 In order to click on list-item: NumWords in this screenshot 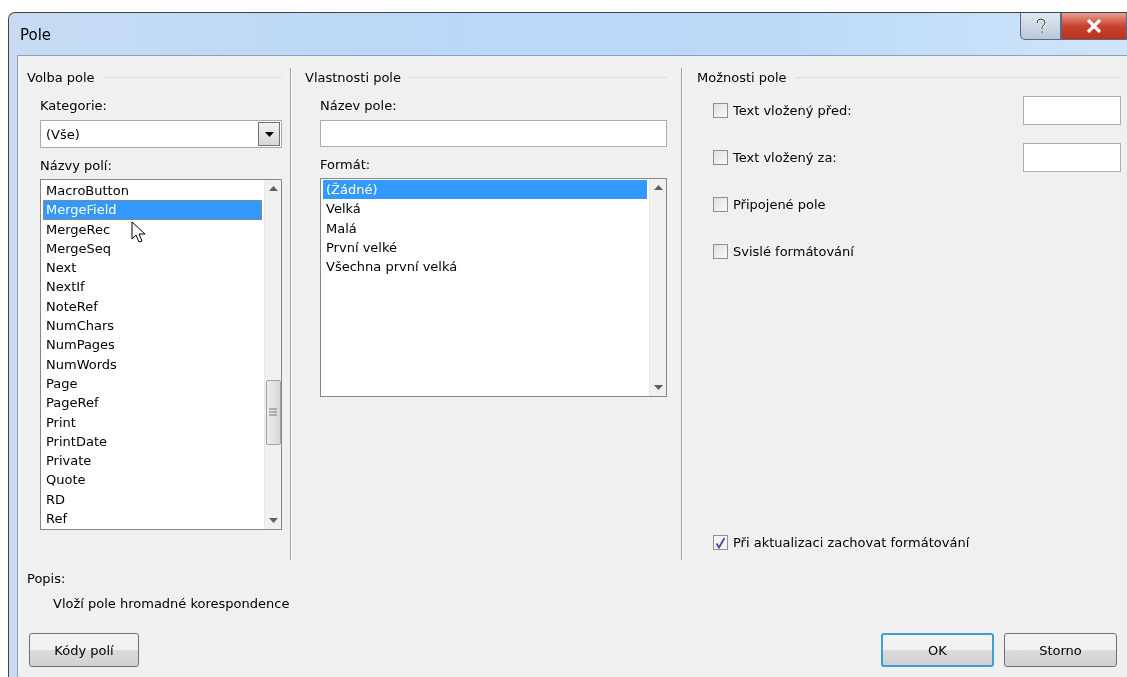, I will do `click(152, 364)`.